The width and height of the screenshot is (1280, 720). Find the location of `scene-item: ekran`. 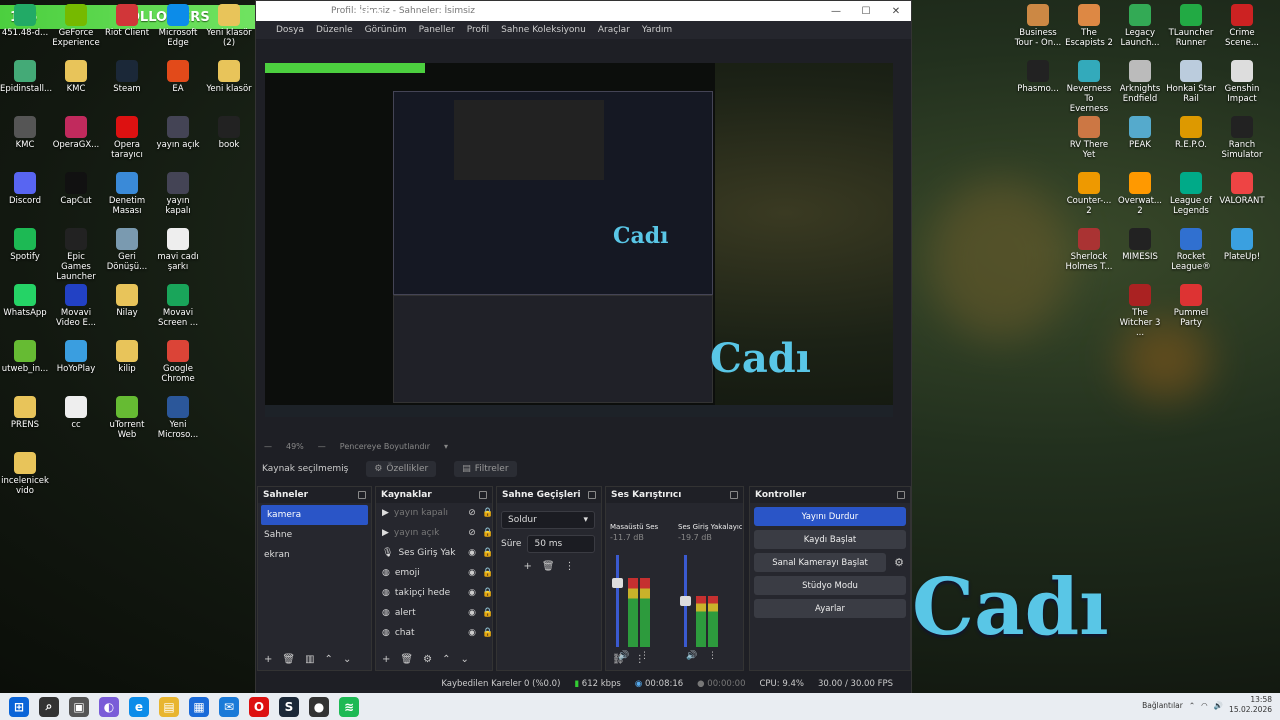

scene-item: ekran is located at coordinates (314, 555).